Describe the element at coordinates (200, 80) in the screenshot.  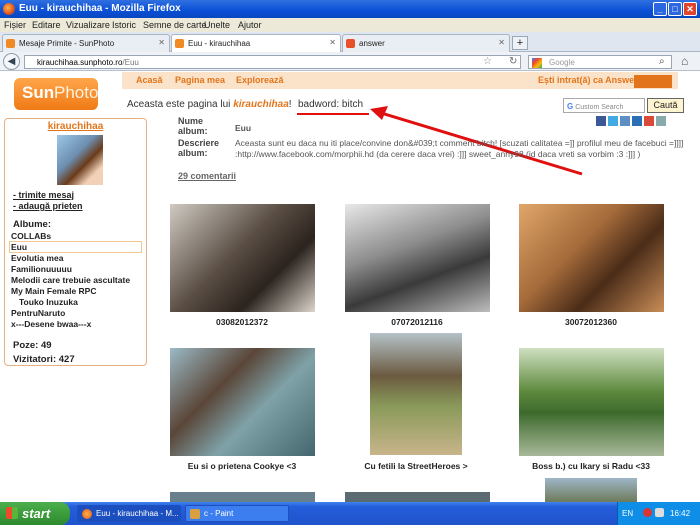
I see `nav-my-page-link: Pagina mea` at that location.